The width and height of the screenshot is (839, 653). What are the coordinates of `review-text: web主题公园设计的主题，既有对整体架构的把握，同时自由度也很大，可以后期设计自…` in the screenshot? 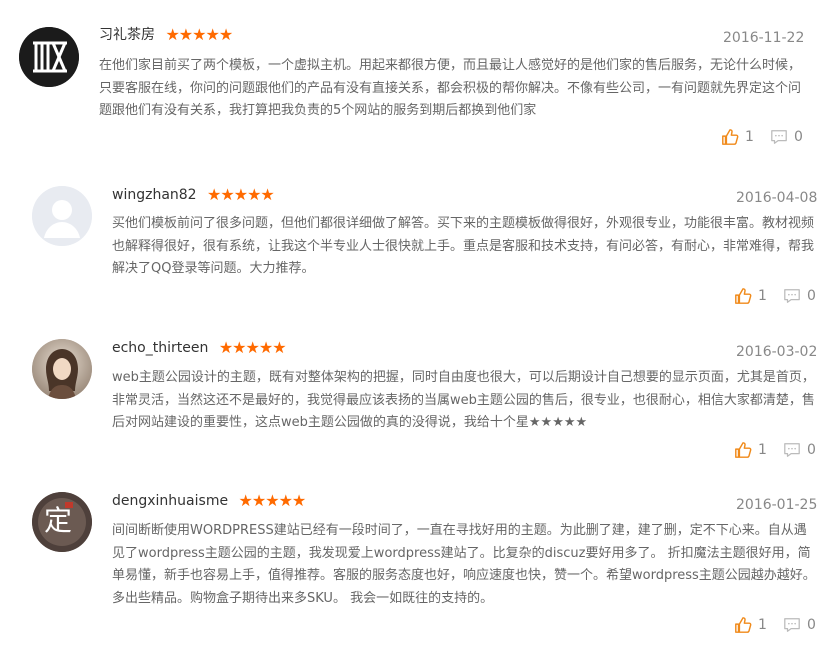 It's located at (463, 401).